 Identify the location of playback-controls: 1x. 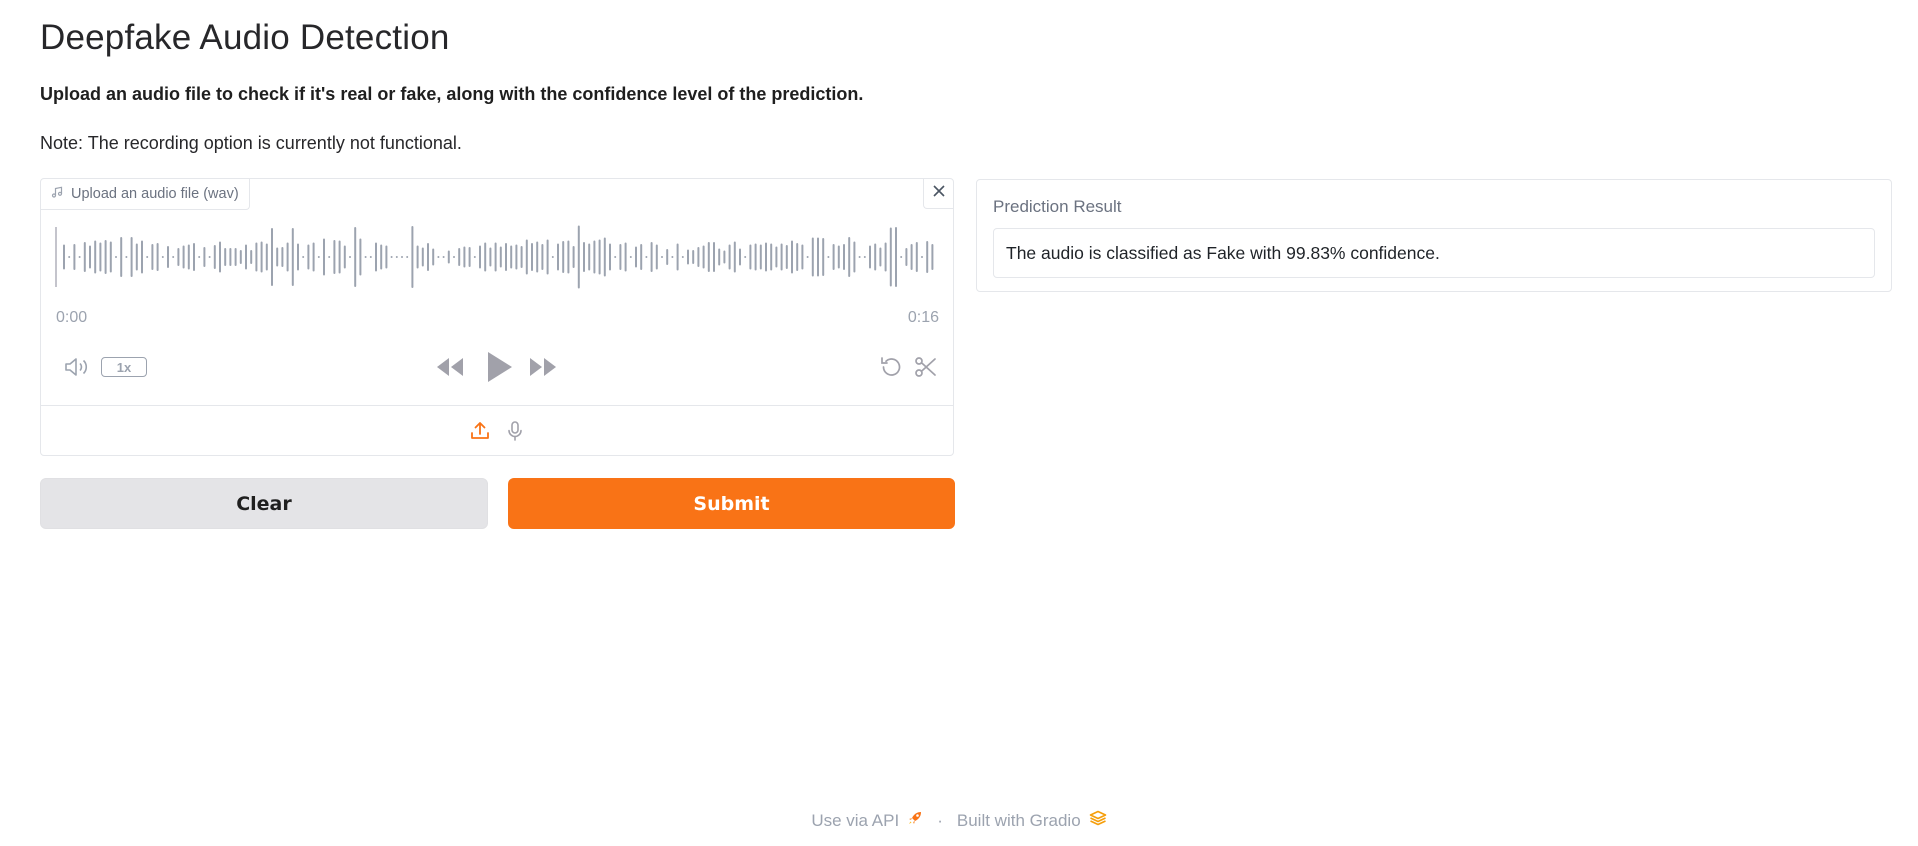
(497, 367).